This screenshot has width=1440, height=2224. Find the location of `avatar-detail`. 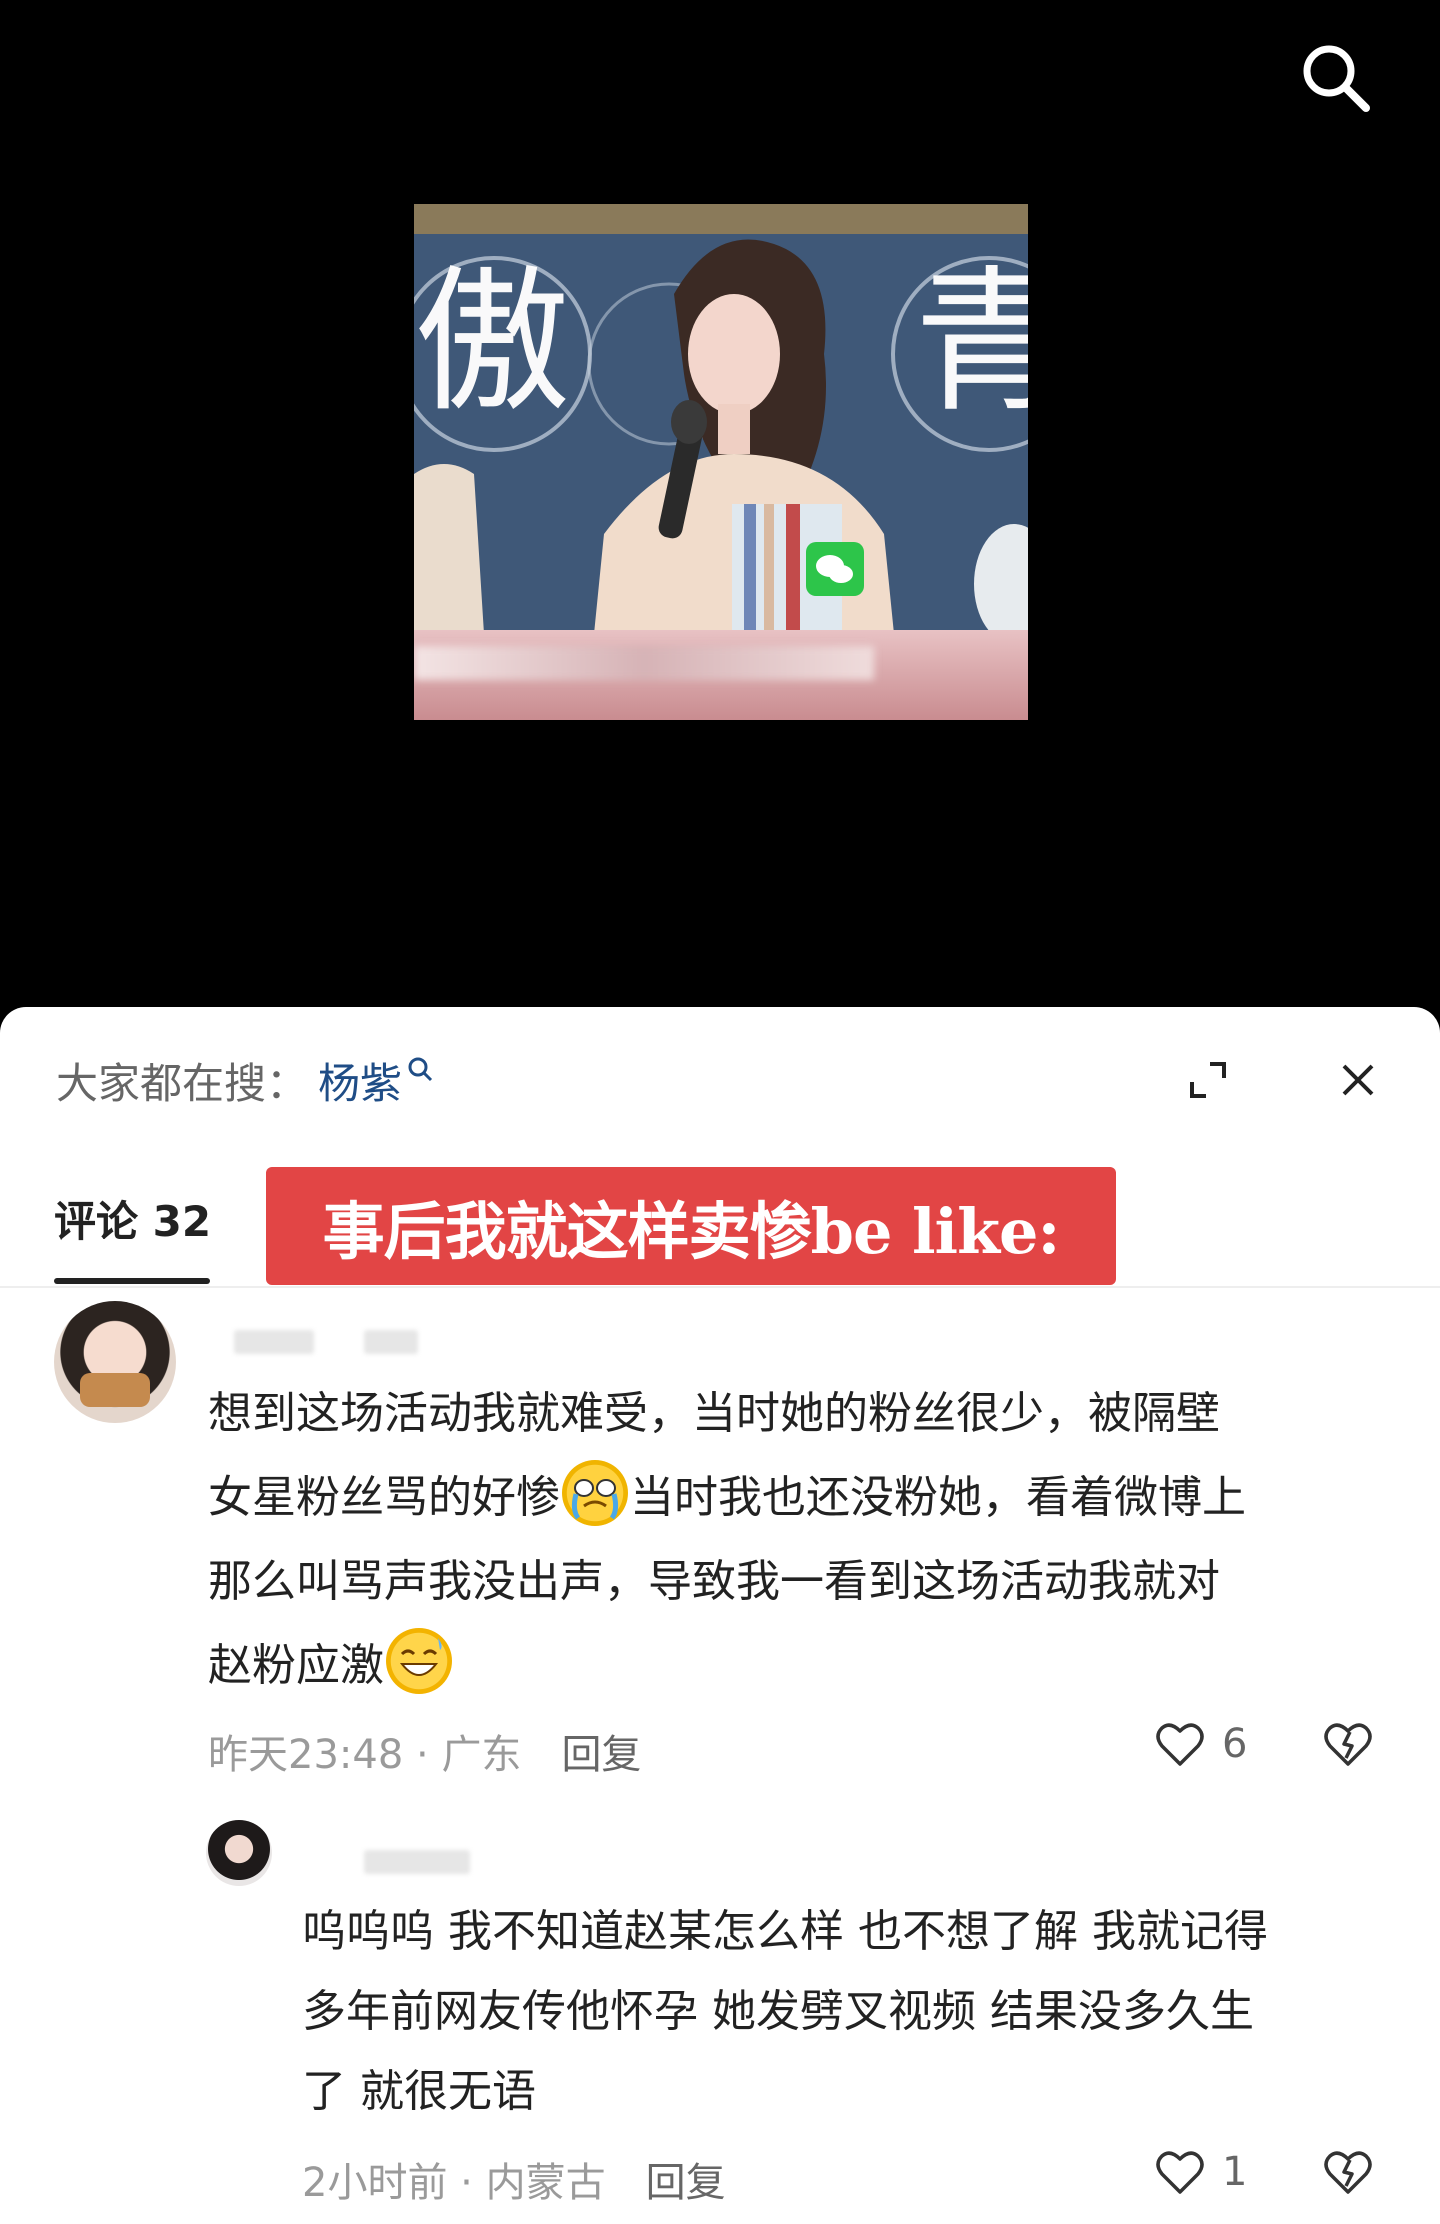

avatar-detail is located at coordinates (115, 1390).